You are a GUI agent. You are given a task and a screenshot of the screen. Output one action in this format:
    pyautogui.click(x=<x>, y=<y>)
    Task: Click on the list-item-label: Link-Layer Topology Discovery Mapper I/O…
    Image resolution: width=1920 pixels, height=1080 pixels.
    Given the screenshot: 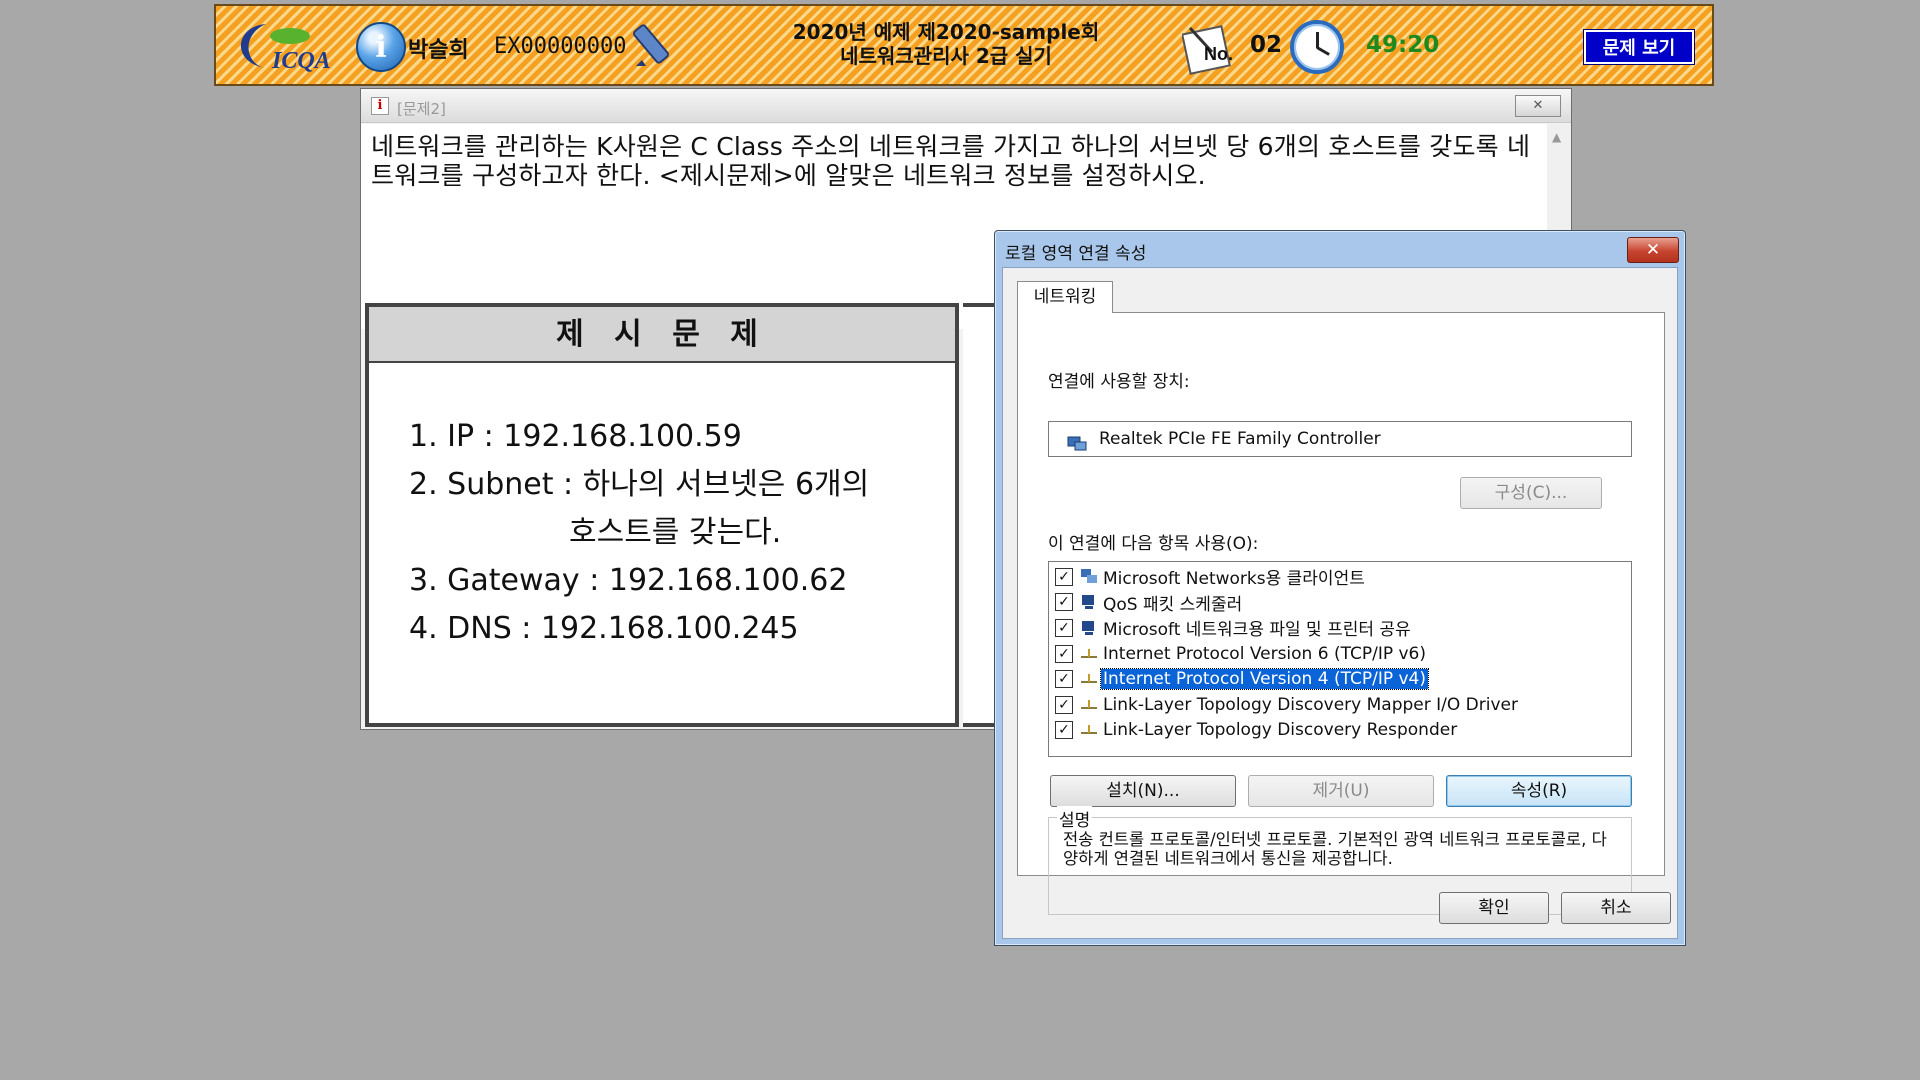 What is the action you would take?
    pyautogui.click(x=1310, y=704)
    